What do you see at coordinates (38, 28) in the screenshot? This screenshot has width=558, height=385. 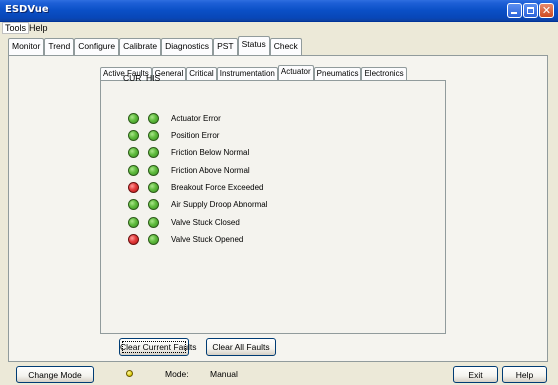 I see `menu-help: Help` at bounding box center [38, 28].